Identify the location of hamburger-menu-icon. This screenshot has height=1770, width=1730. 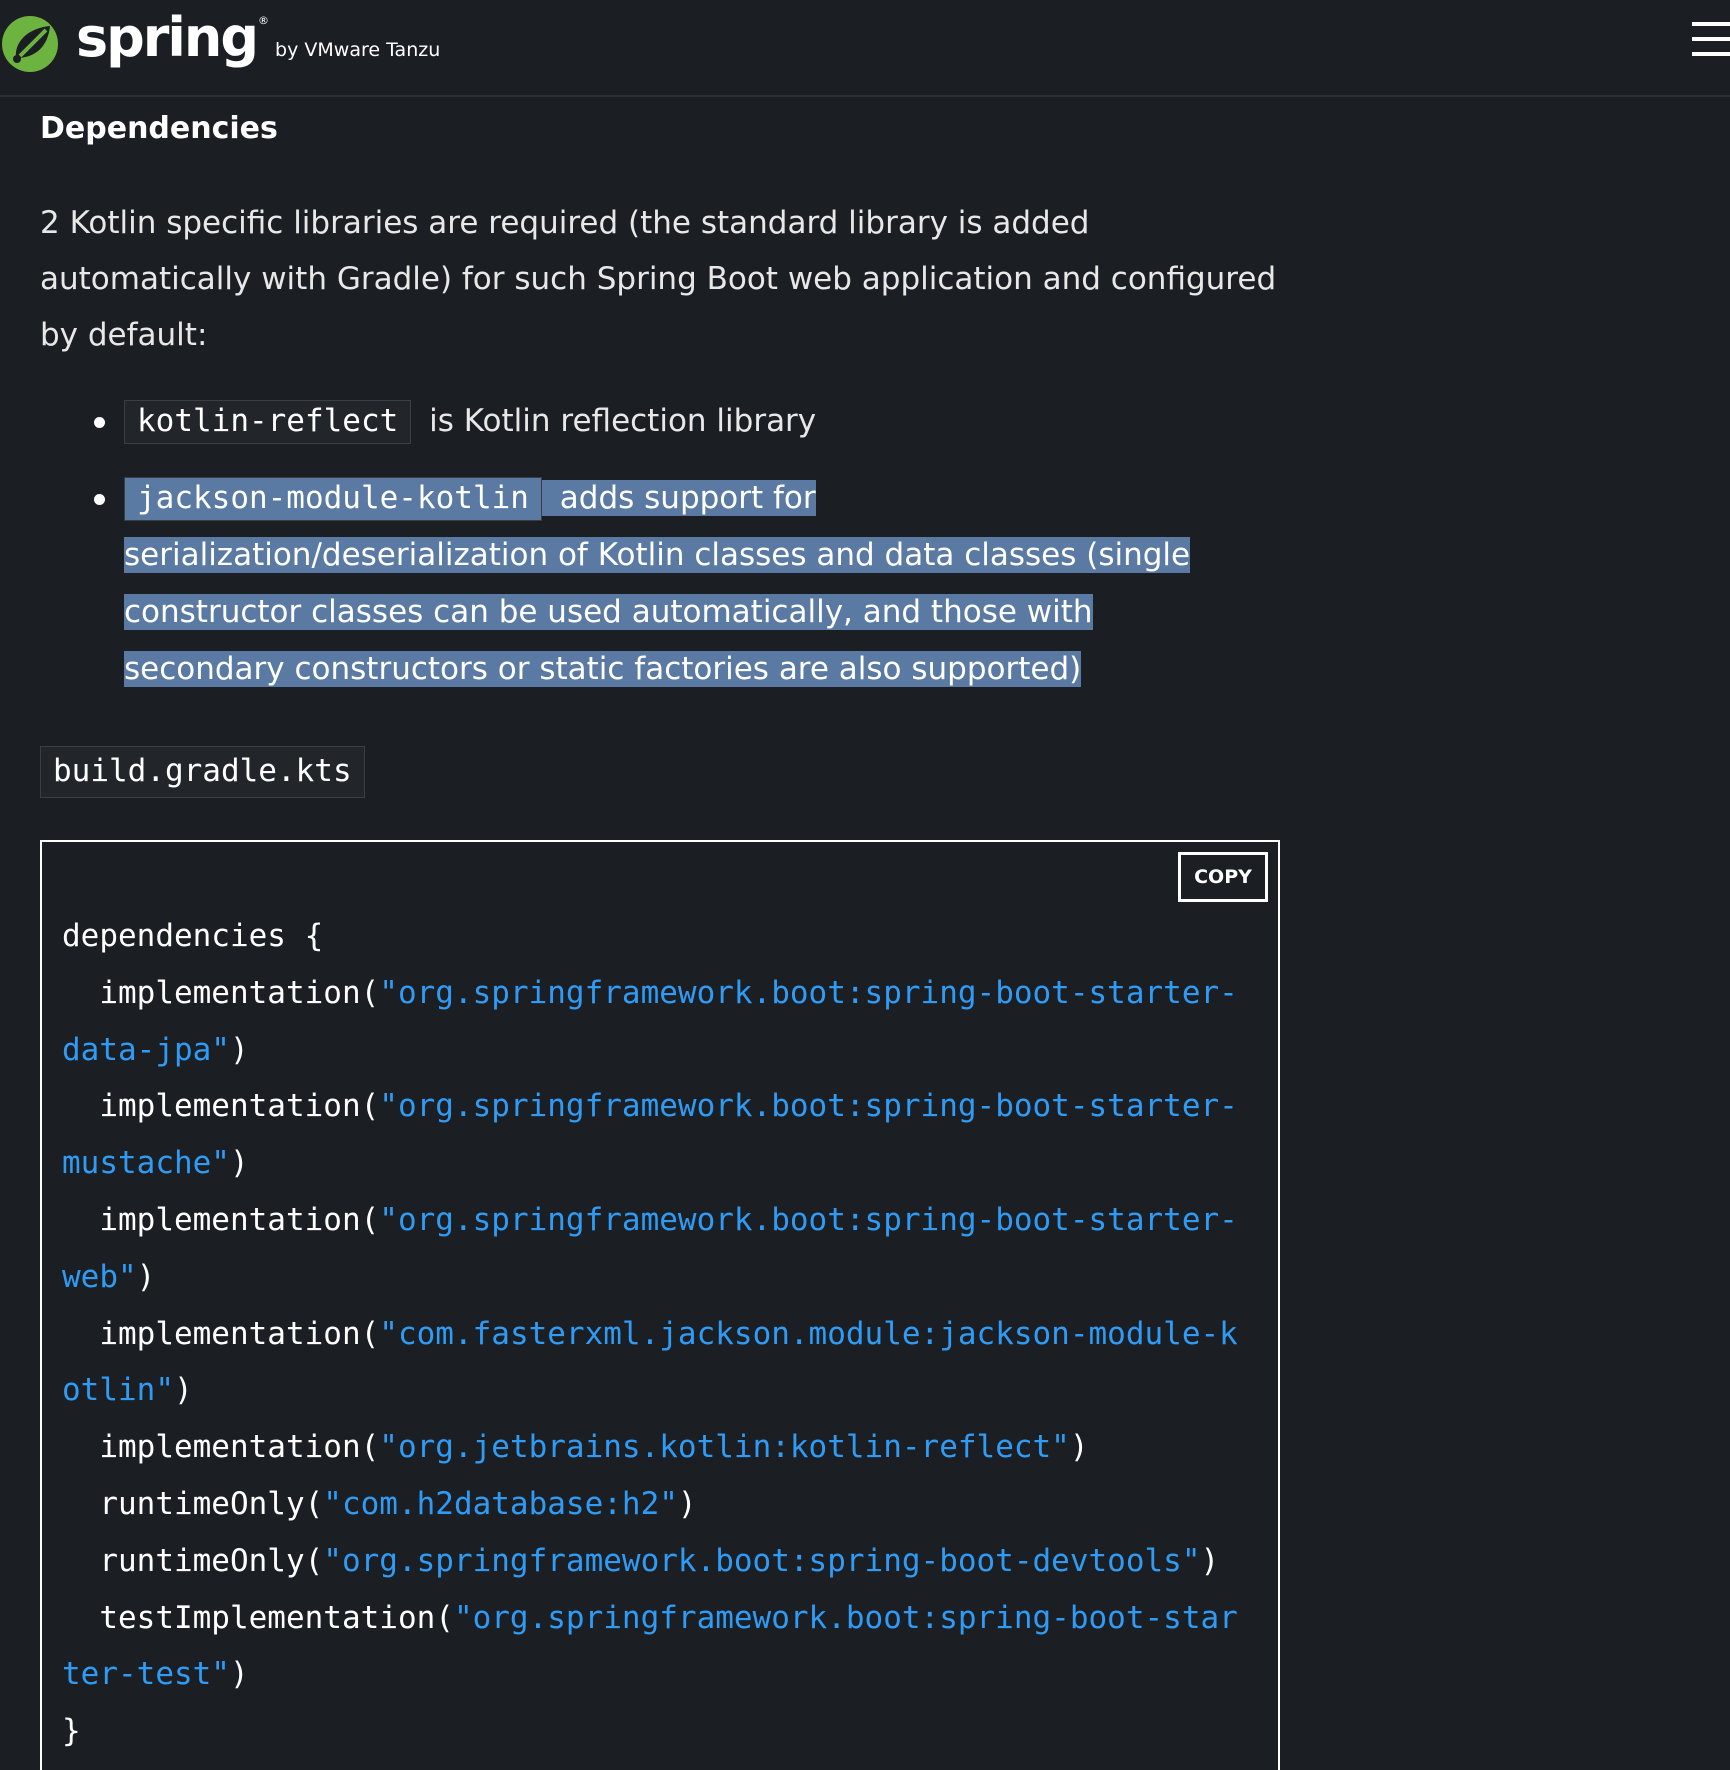
(1711, 41).